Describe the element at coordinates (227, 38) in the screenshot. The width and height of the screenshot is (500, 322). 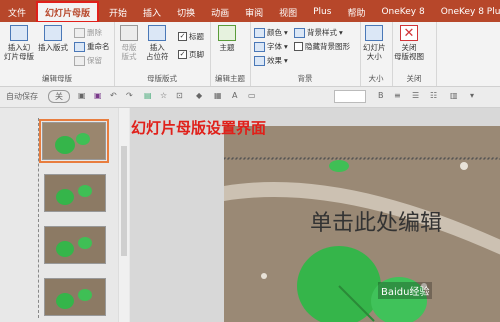
I see `theme-button: 主题` at that location.